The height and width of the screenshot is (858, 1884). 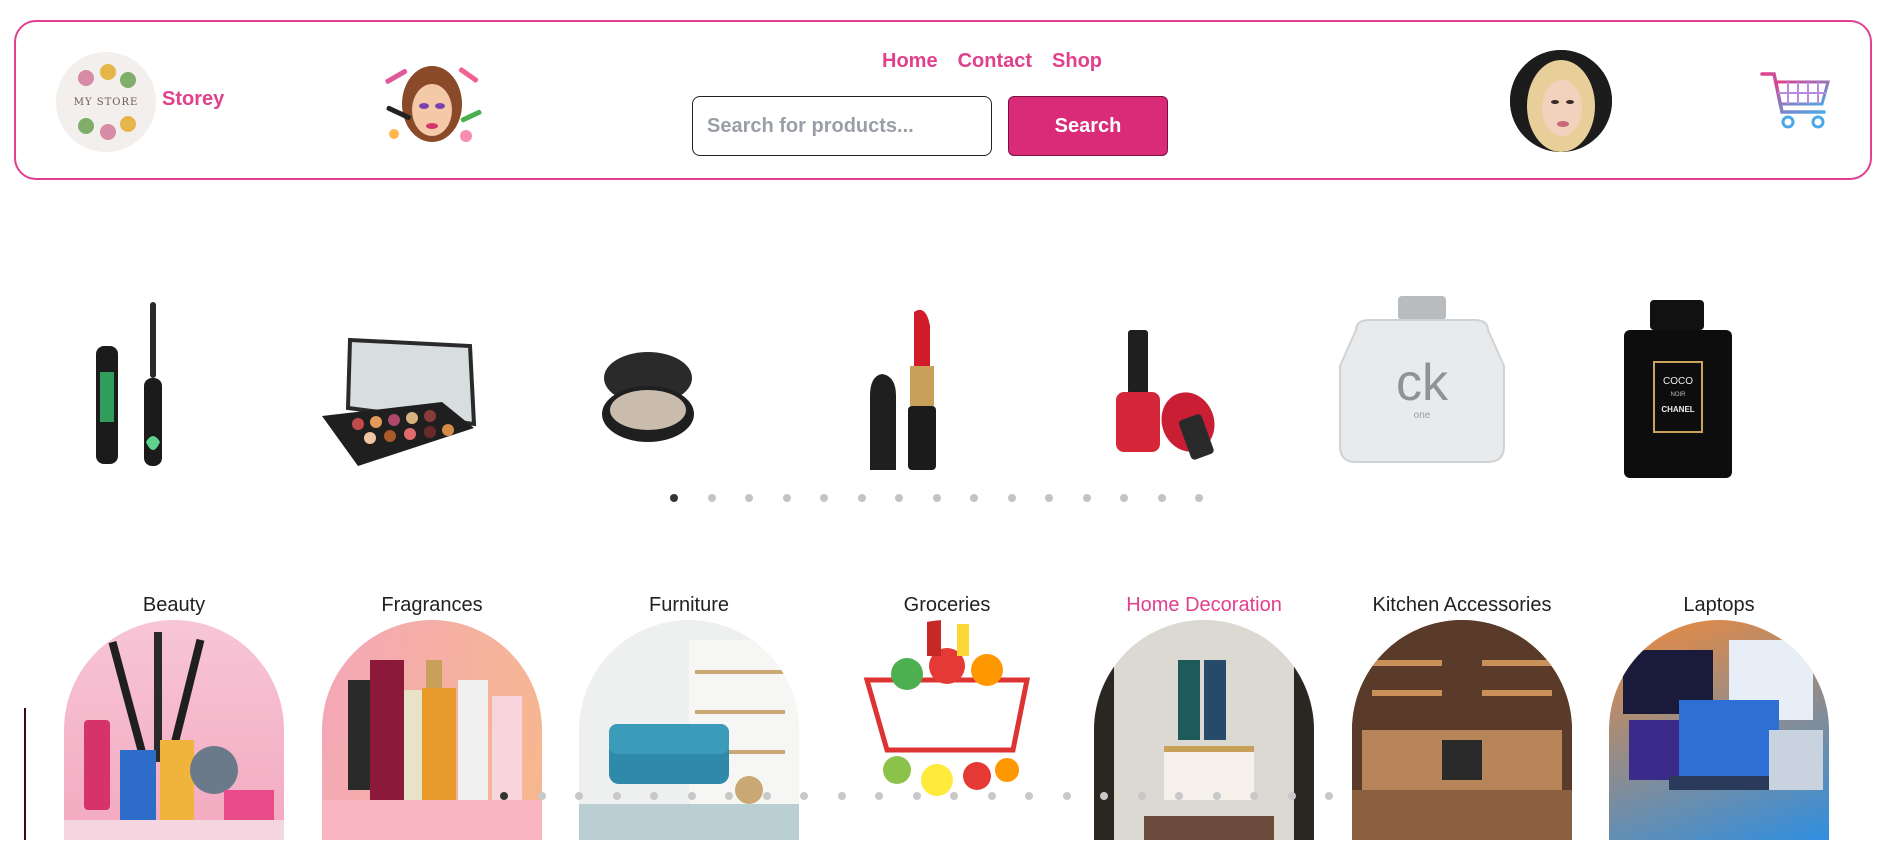 What do you see at coordinates (910, 389) in the screenshot?
I see `product-lipstick-image` at bounding box center [910, 389].